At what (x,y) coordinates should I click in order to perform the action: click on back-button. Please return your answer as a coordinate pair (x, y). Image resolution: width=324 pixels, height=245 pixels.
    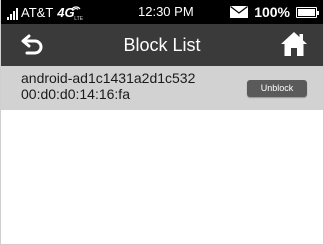
    Looking at the image, I should click on (32, 45).